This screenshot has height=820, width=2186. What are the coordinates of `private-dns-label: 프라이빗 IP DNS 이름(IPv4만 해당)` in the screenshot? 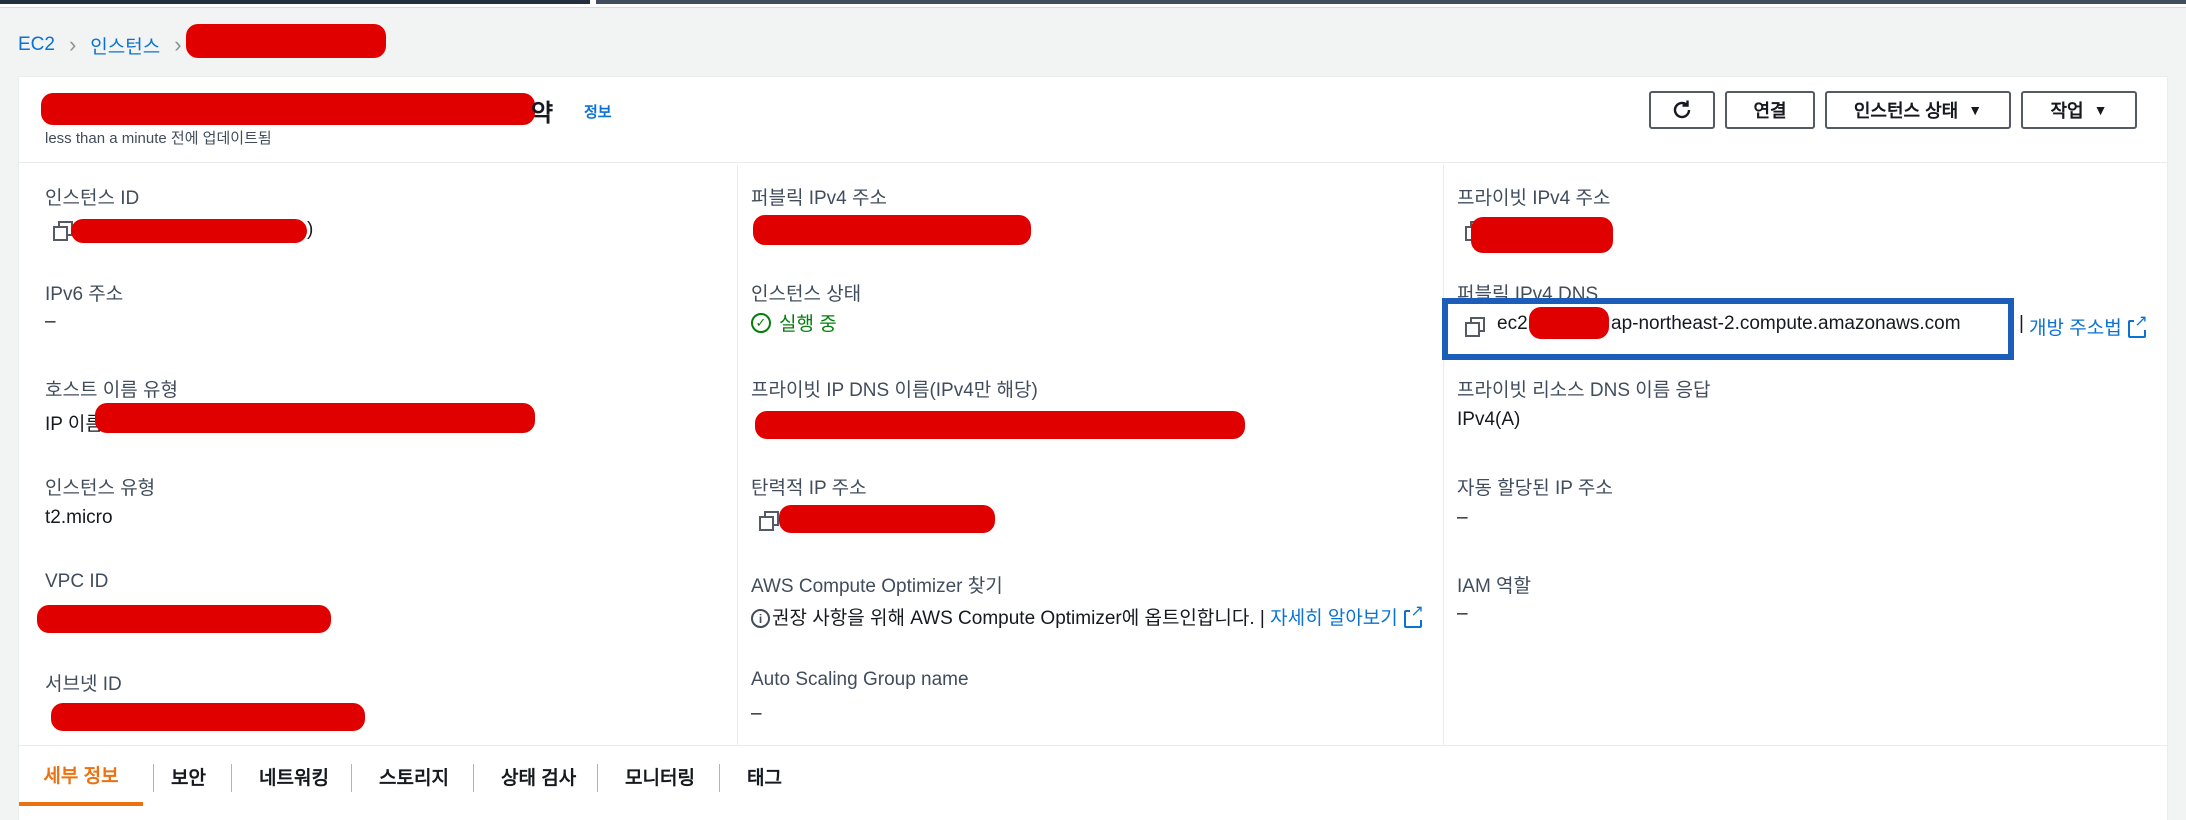 It's located at (894, 390).